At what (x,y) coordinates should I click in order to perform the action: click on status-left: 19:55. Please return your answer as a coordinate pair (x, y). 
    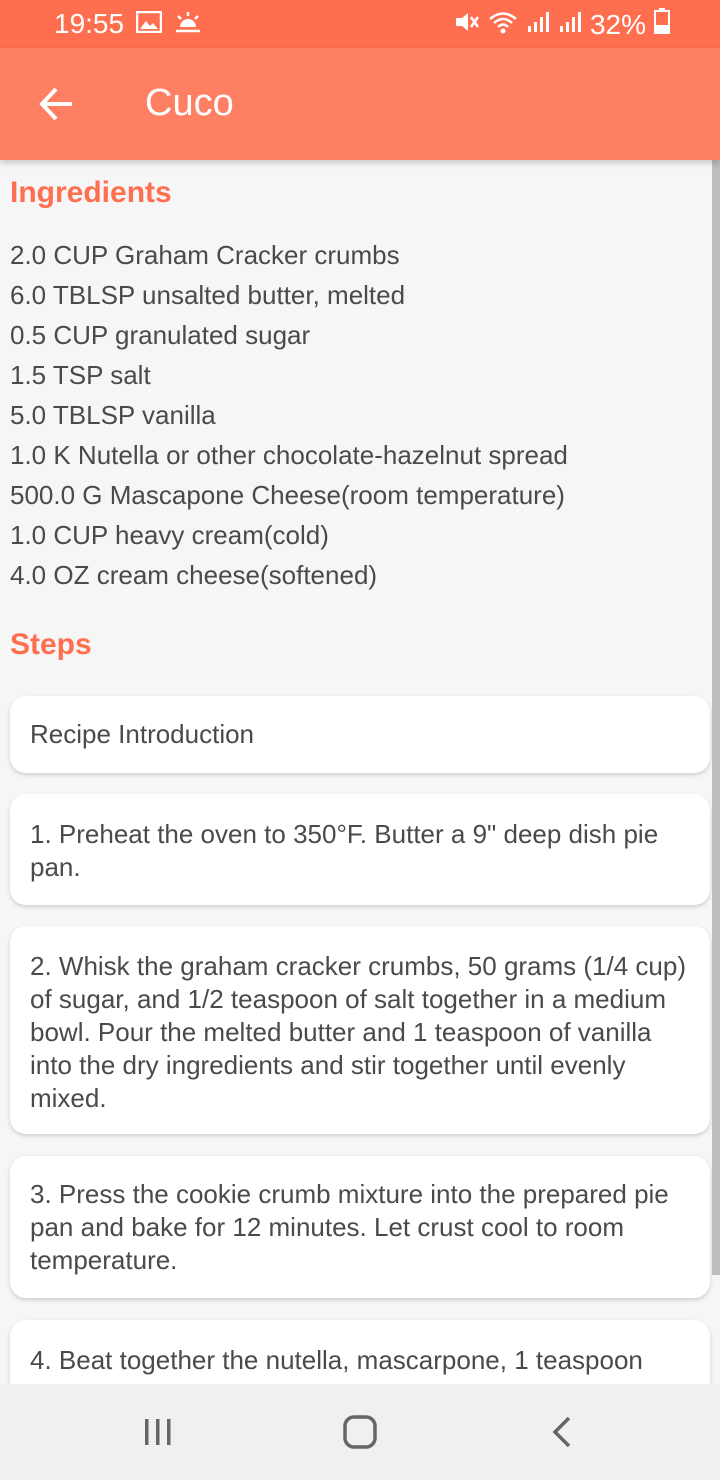
    Looking at the image, I should click on (128, 24).